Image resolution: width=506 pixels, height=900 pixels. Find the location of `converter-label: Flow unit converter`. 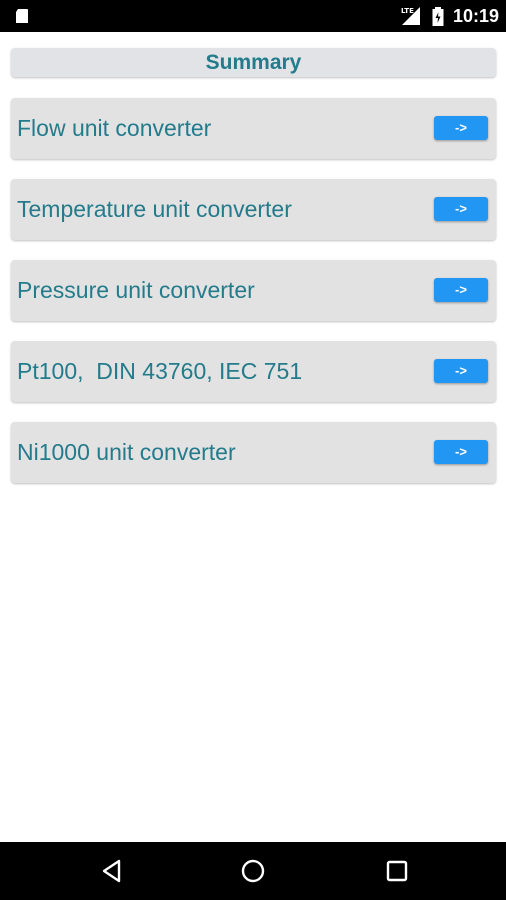

converter-label: Flow unit converter is located at coordinates (114, 128).